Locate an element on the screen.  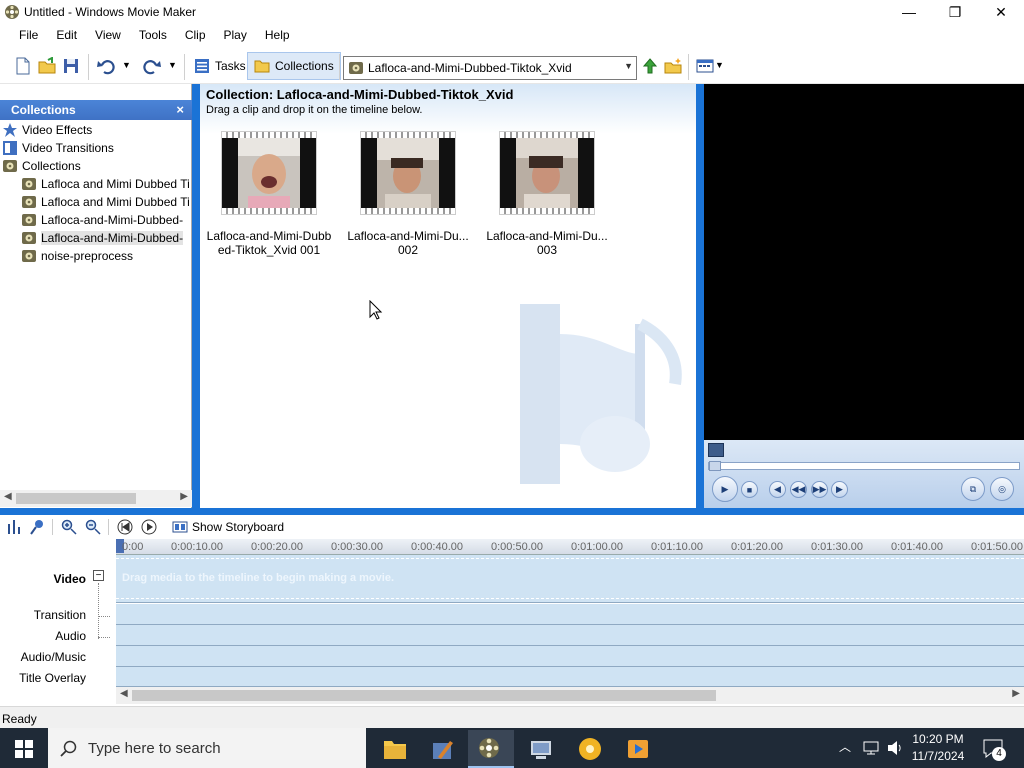
views-dropdown-icon: ▼ is located at coordinates (719, 65).